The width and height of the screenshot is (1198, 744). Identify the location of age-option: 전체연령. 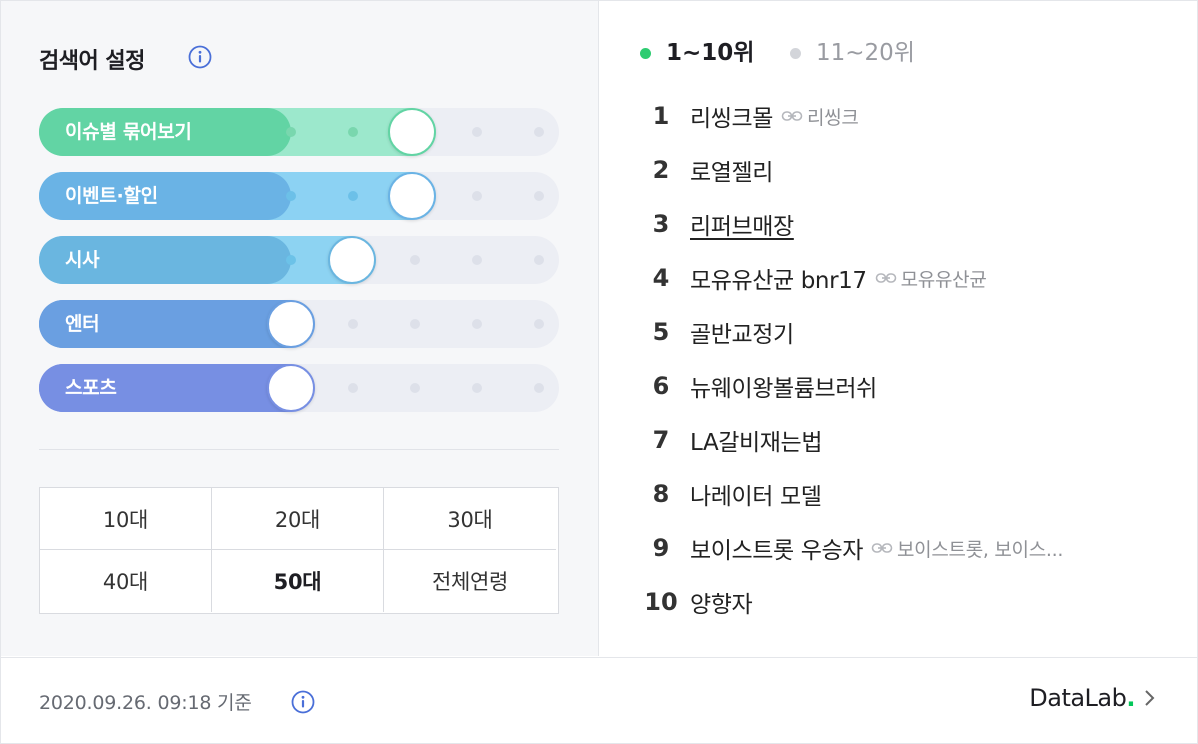
(470, 581).